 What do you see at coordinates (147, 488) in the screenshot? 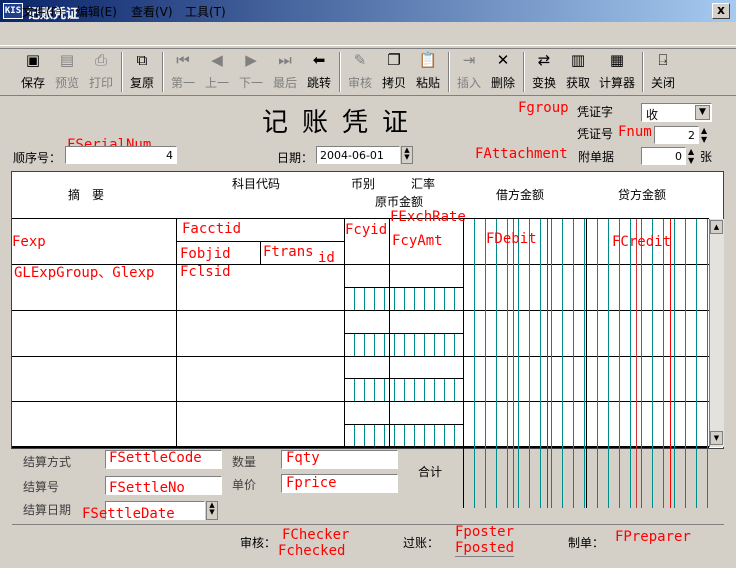
I see `fsettleno-field-name: FSettleNo` at bounding box center [147, 488].